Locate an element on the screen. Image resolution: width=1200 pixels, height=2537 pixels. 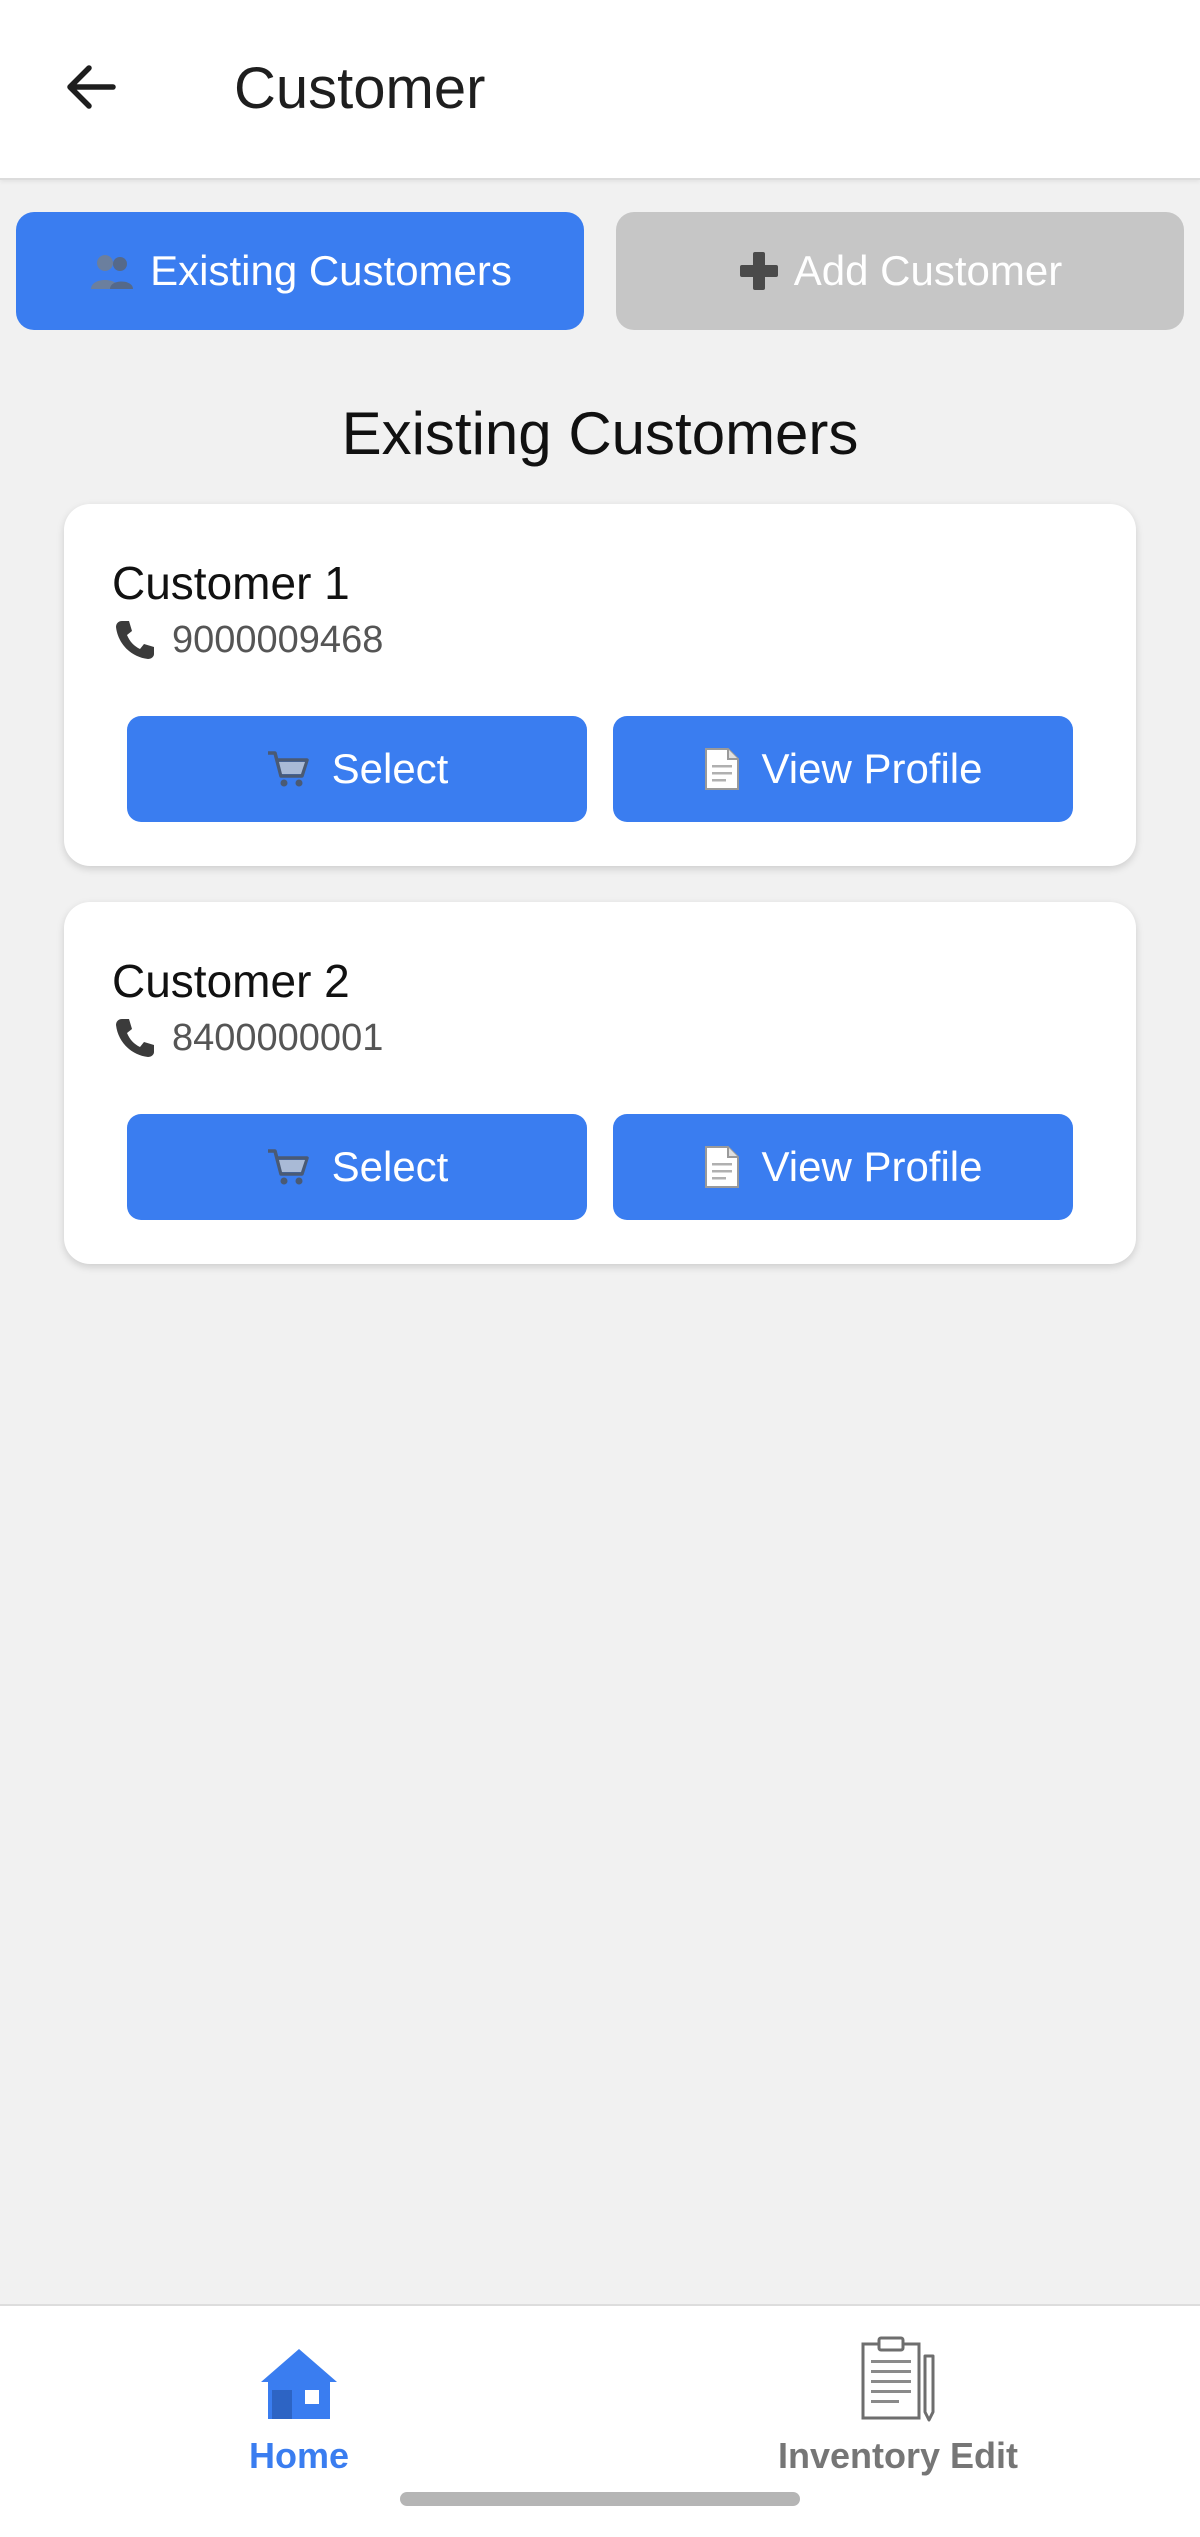
customer-phone: 8400000001 is located at coordinates (247, 1038).